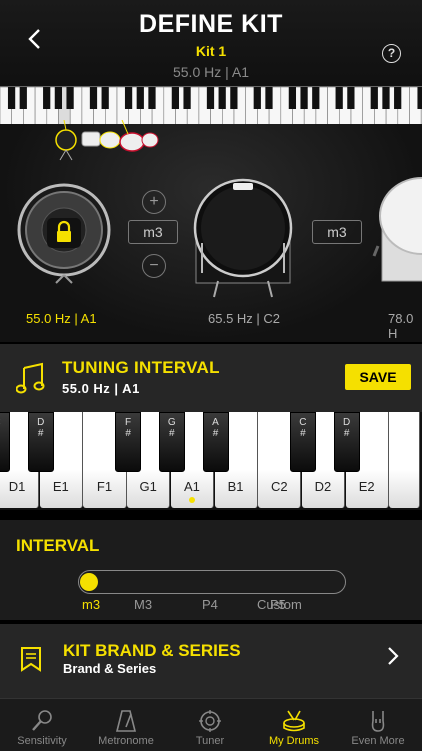 Image resolution: width=422 pixels, height=751 pixels. Describe the element at coordinates (141, 367) in the screenshot. I see `tuning-interval-title: TUNING INTERVAL` at that location.